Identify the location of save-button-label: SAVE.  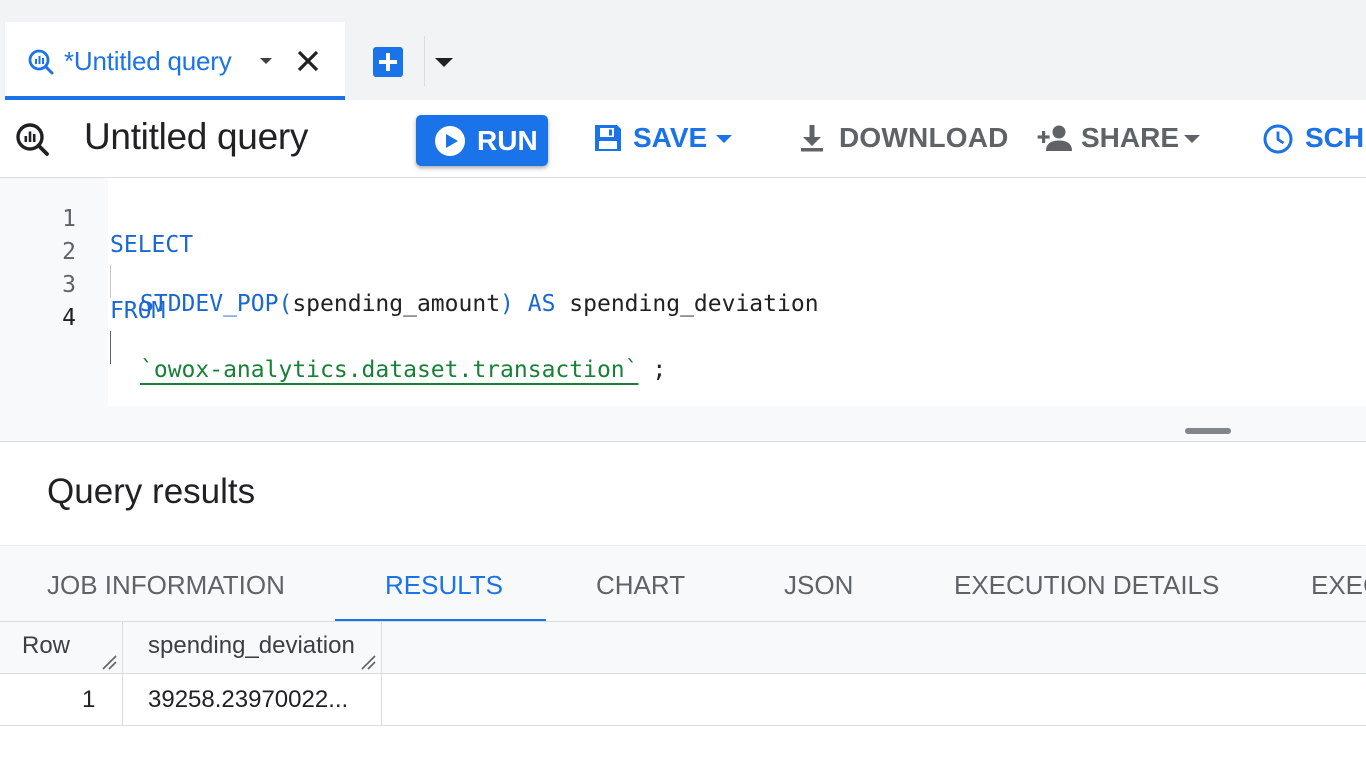
(670, 137).